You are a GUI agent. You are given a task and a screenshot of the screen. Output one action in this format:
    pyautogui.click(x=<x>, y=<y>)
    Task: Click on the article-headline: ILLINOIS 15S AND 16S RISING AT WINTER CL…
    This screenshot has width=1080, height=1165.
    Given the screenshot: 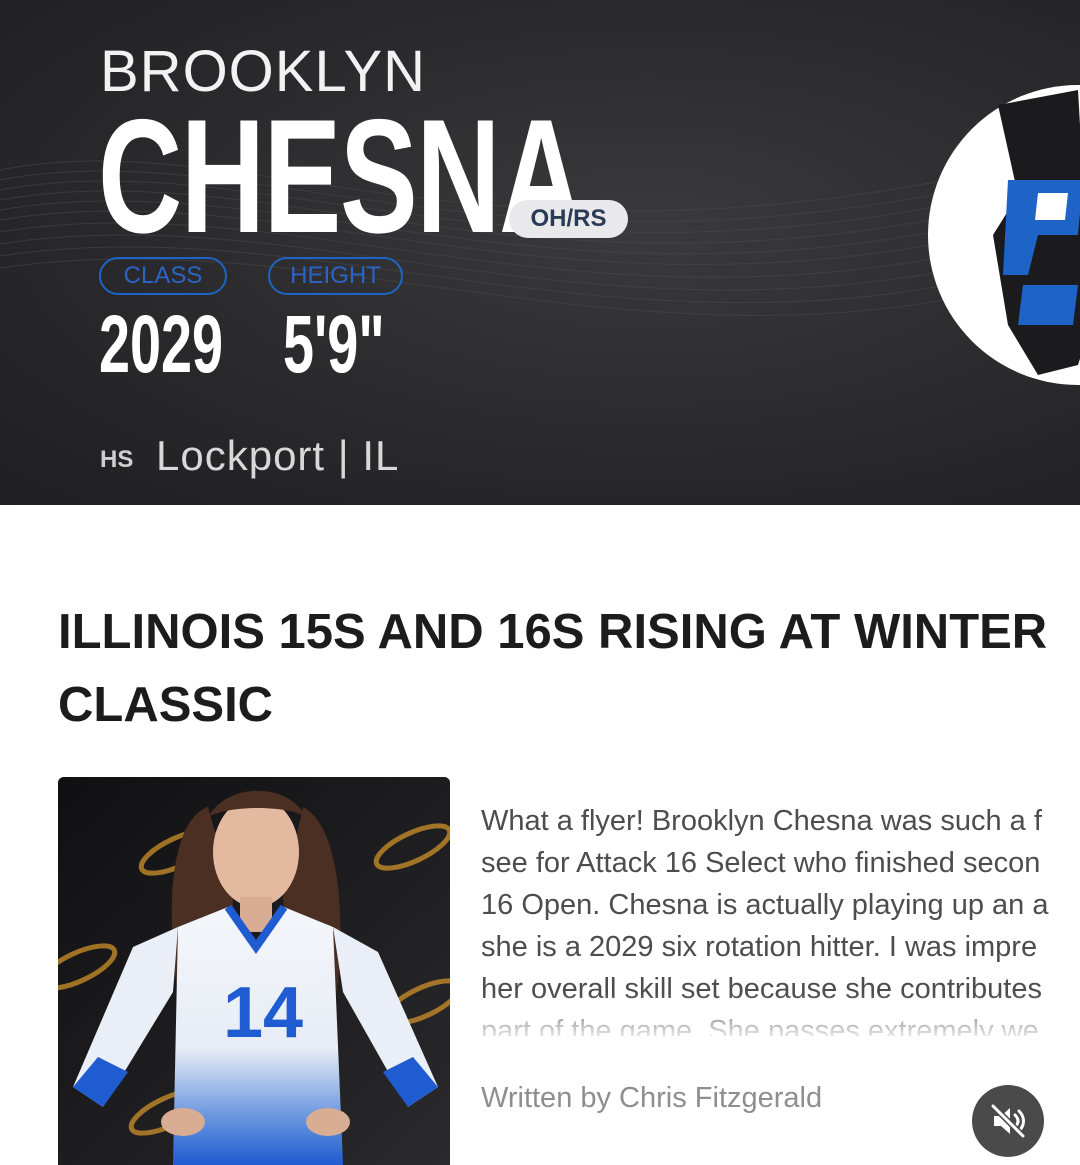 What is the action you would take?
    pyautogui.click(x=568, y=669)
    